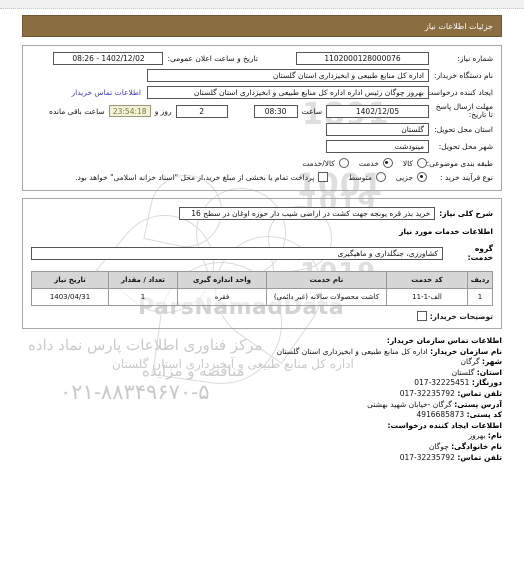 This screenshot has height=576, width=524. Describe the element at coordinates (463, 75) in the screenshot. I see `buyer-org-label: نام دستگاه خریدار:` at that location.